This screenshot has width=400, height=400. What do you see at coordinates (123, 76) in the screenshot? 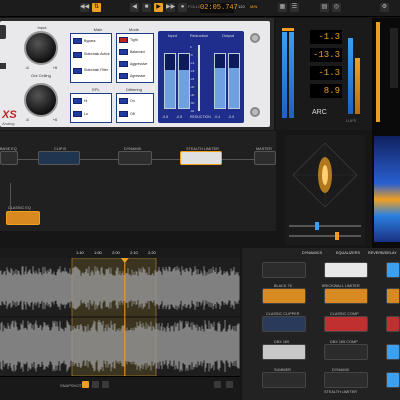
I see `mode-agressive-toggle` at bounding box center [123, 76].